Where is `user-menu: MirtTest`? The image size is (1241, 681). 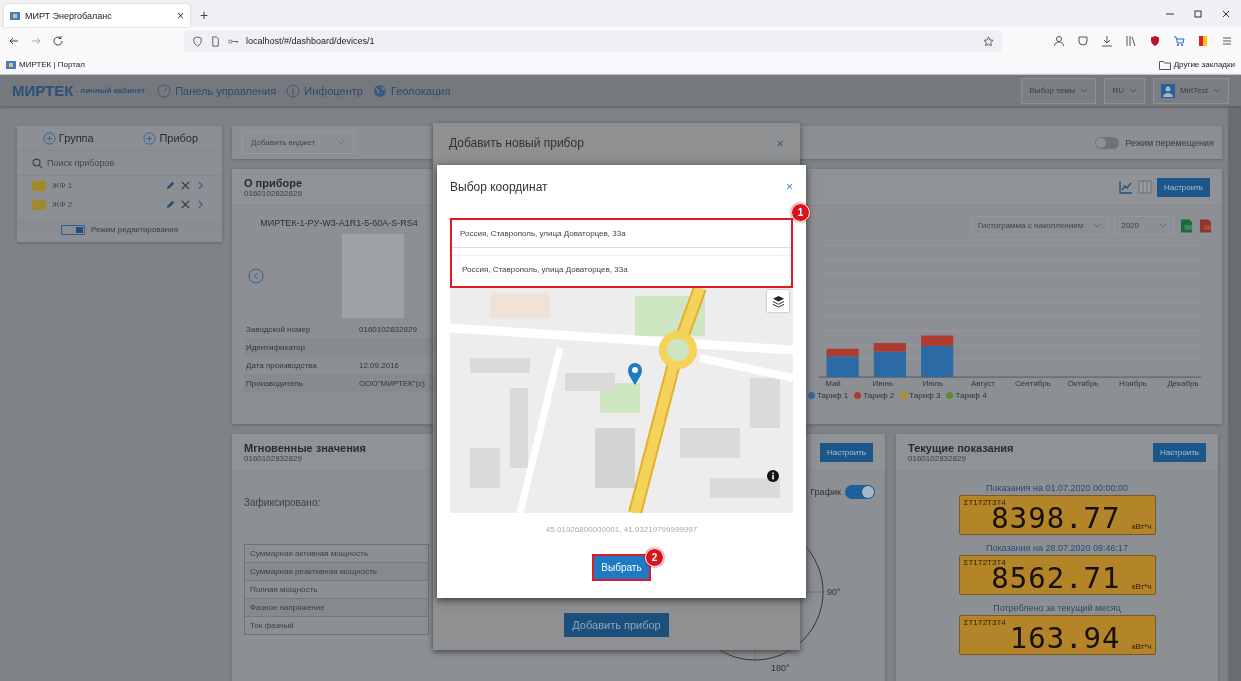
user-menu: MirtTest is located at coordinates (1191, 90).